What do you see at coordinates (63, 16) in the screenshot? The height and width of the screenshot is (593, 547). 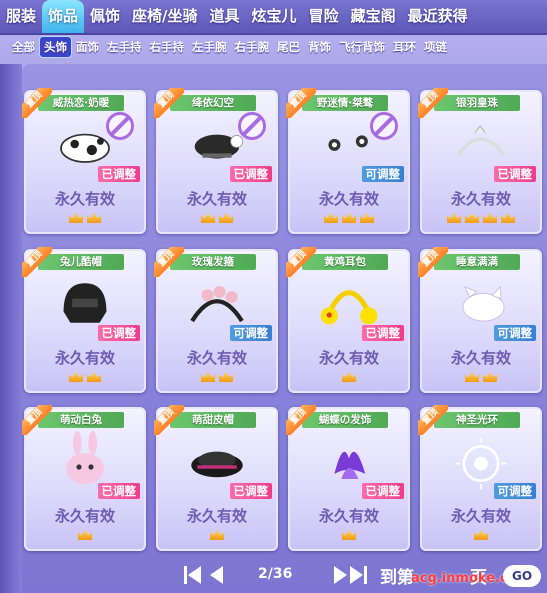 I see `top-tab: 饰品` at bounding box center [63, 16].